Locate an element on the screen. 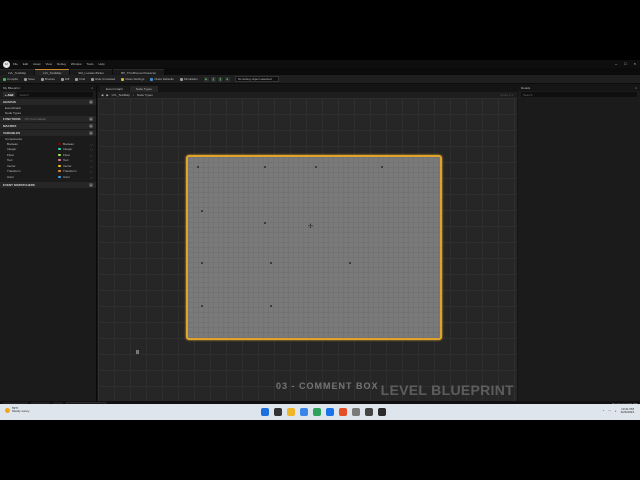 The width and height of the screenshot is (640, 480). variable-row: Transform Transform ◡ is located at coordinates (48, 172).